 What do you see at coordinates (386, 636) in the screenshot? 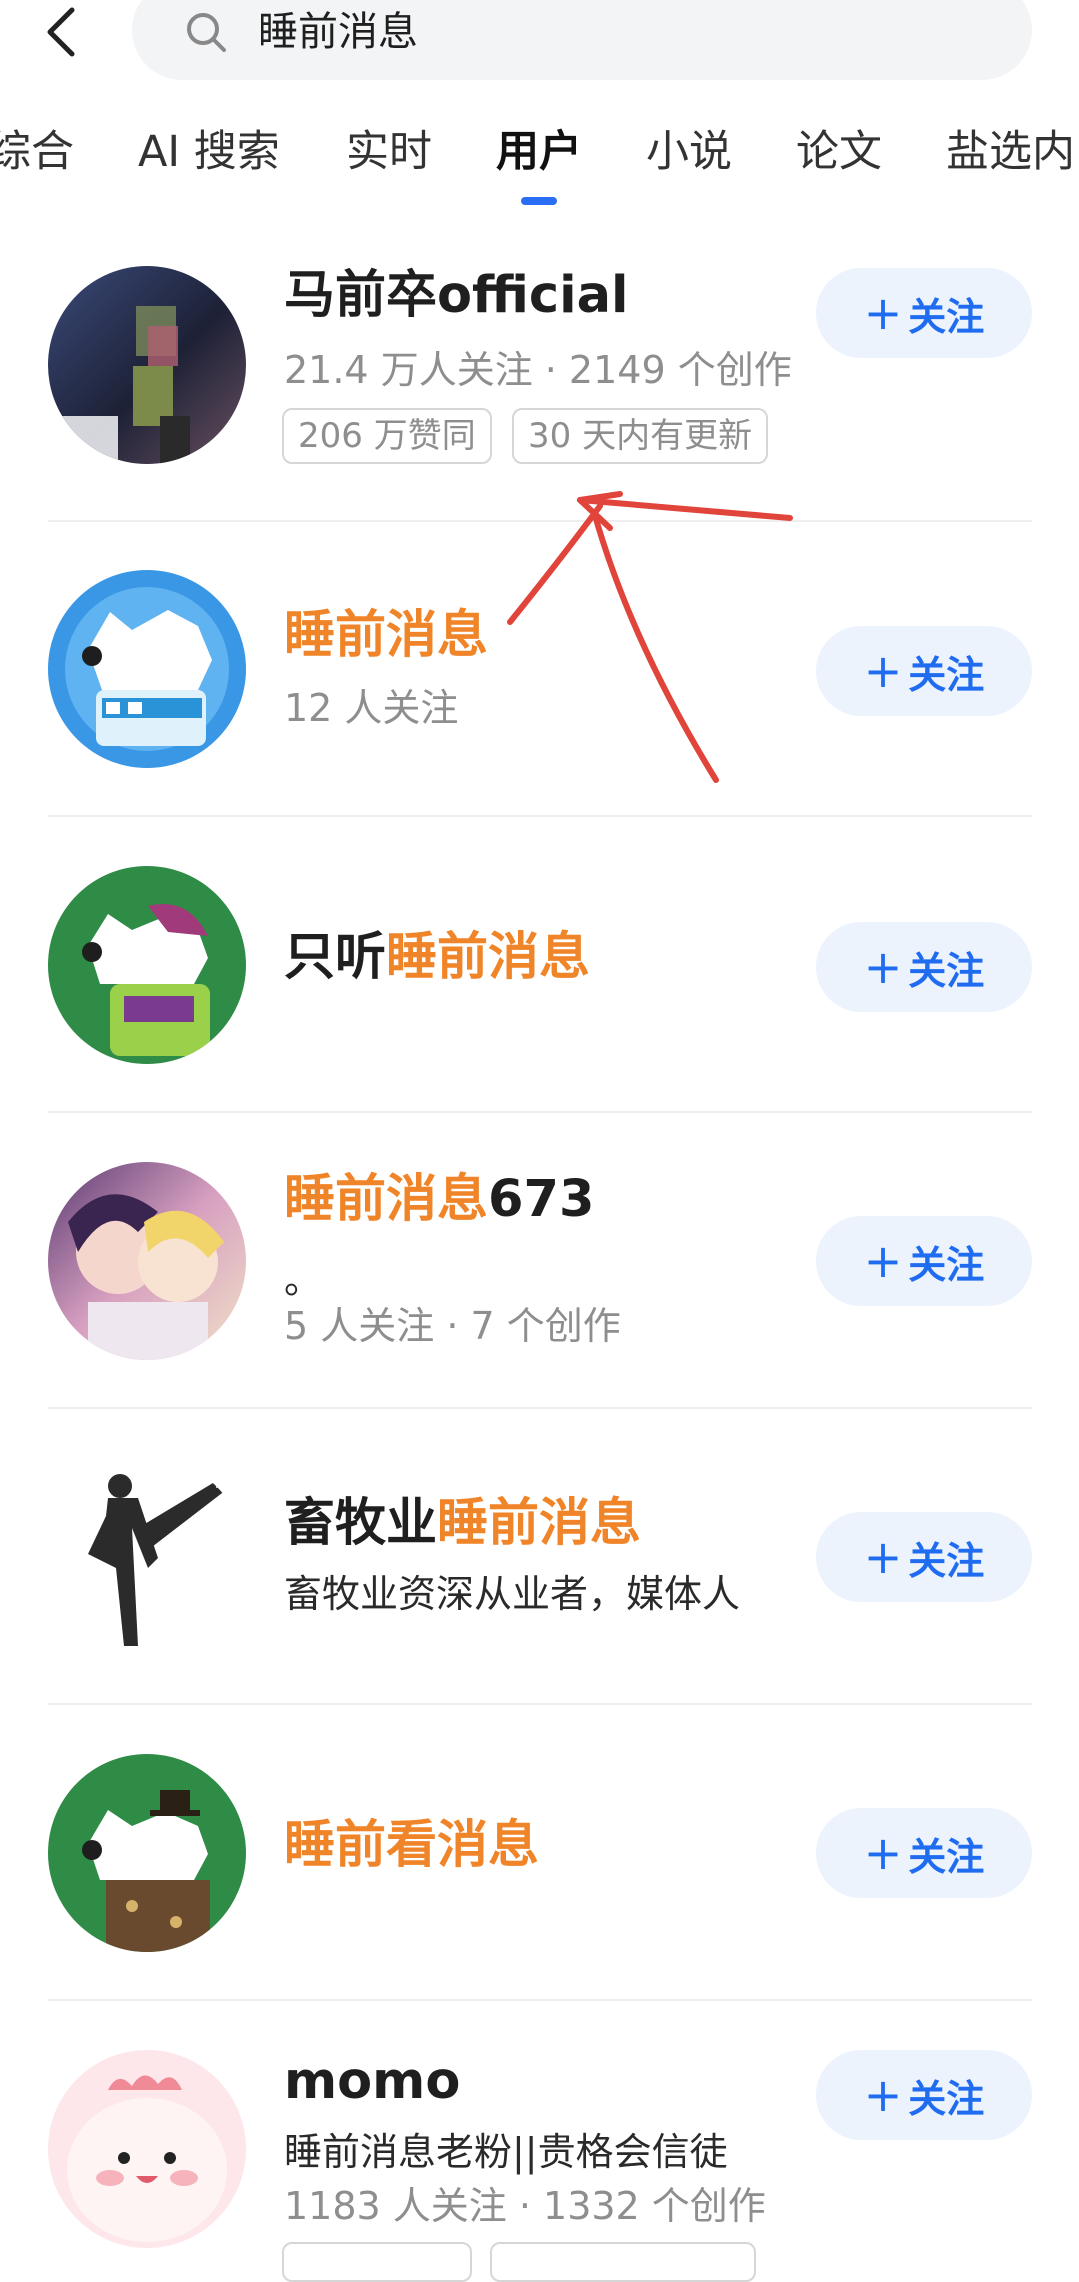
I see `user-name: 睡前消息` at bounding box center [386, 636].